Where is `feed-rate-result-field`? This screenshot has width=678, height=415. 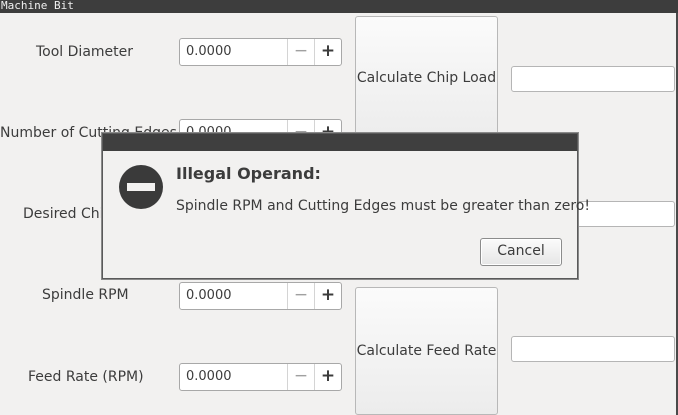
feed-rate-result-field is located at coordinates (593, 349).